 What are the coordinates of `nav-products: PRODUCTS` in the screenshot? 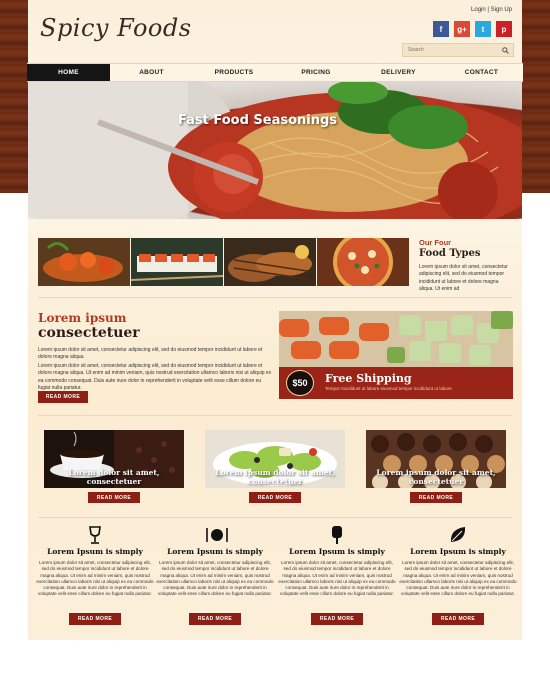 It's located at (234, 72).